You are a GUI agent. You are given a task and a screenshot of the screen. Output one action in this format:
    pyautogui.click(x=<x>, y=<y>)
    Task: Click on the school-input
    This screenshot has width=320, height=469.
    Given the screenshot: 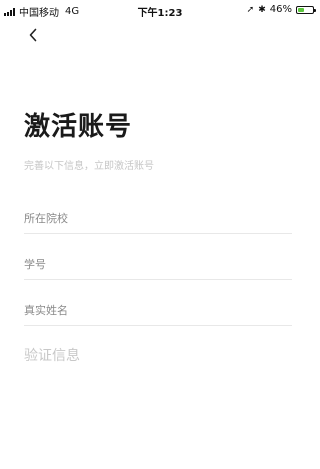 What is the action you would take?
    pyautogui.click(x=158, y=218)
    